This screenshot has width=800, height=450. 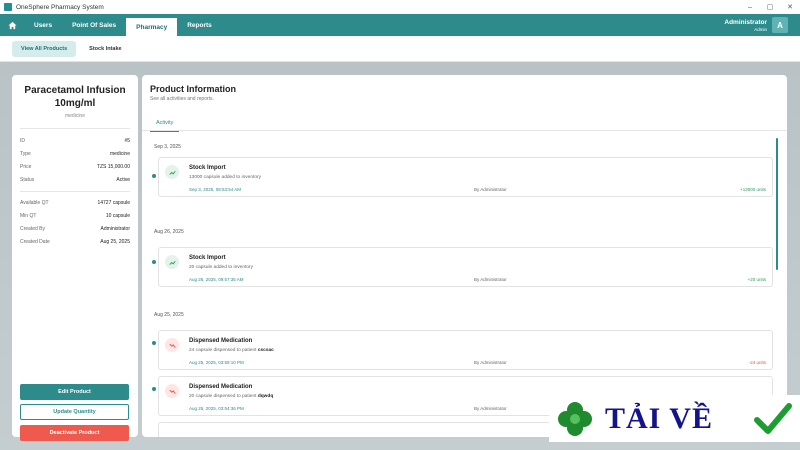 I want to click on activity-units: +13000 units, so click(x=753, y=189).